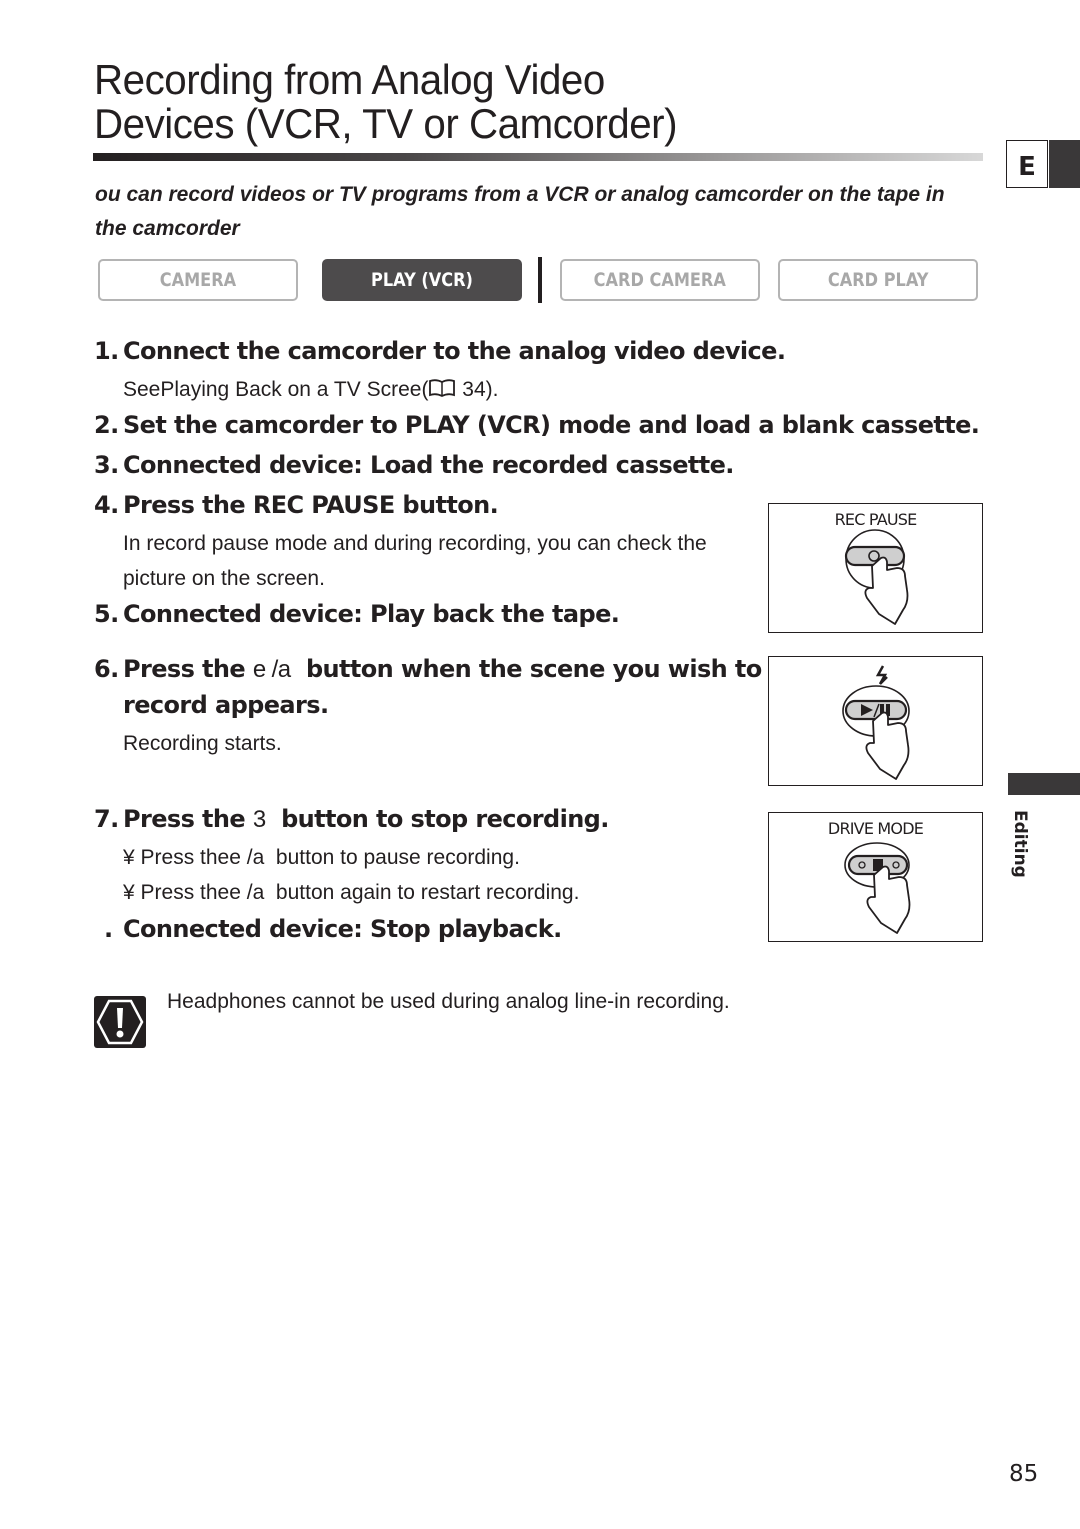 The height and width of the screenshot is (1529, 1080). I want to click on step-1-note-paren: (, so click(425, 389).